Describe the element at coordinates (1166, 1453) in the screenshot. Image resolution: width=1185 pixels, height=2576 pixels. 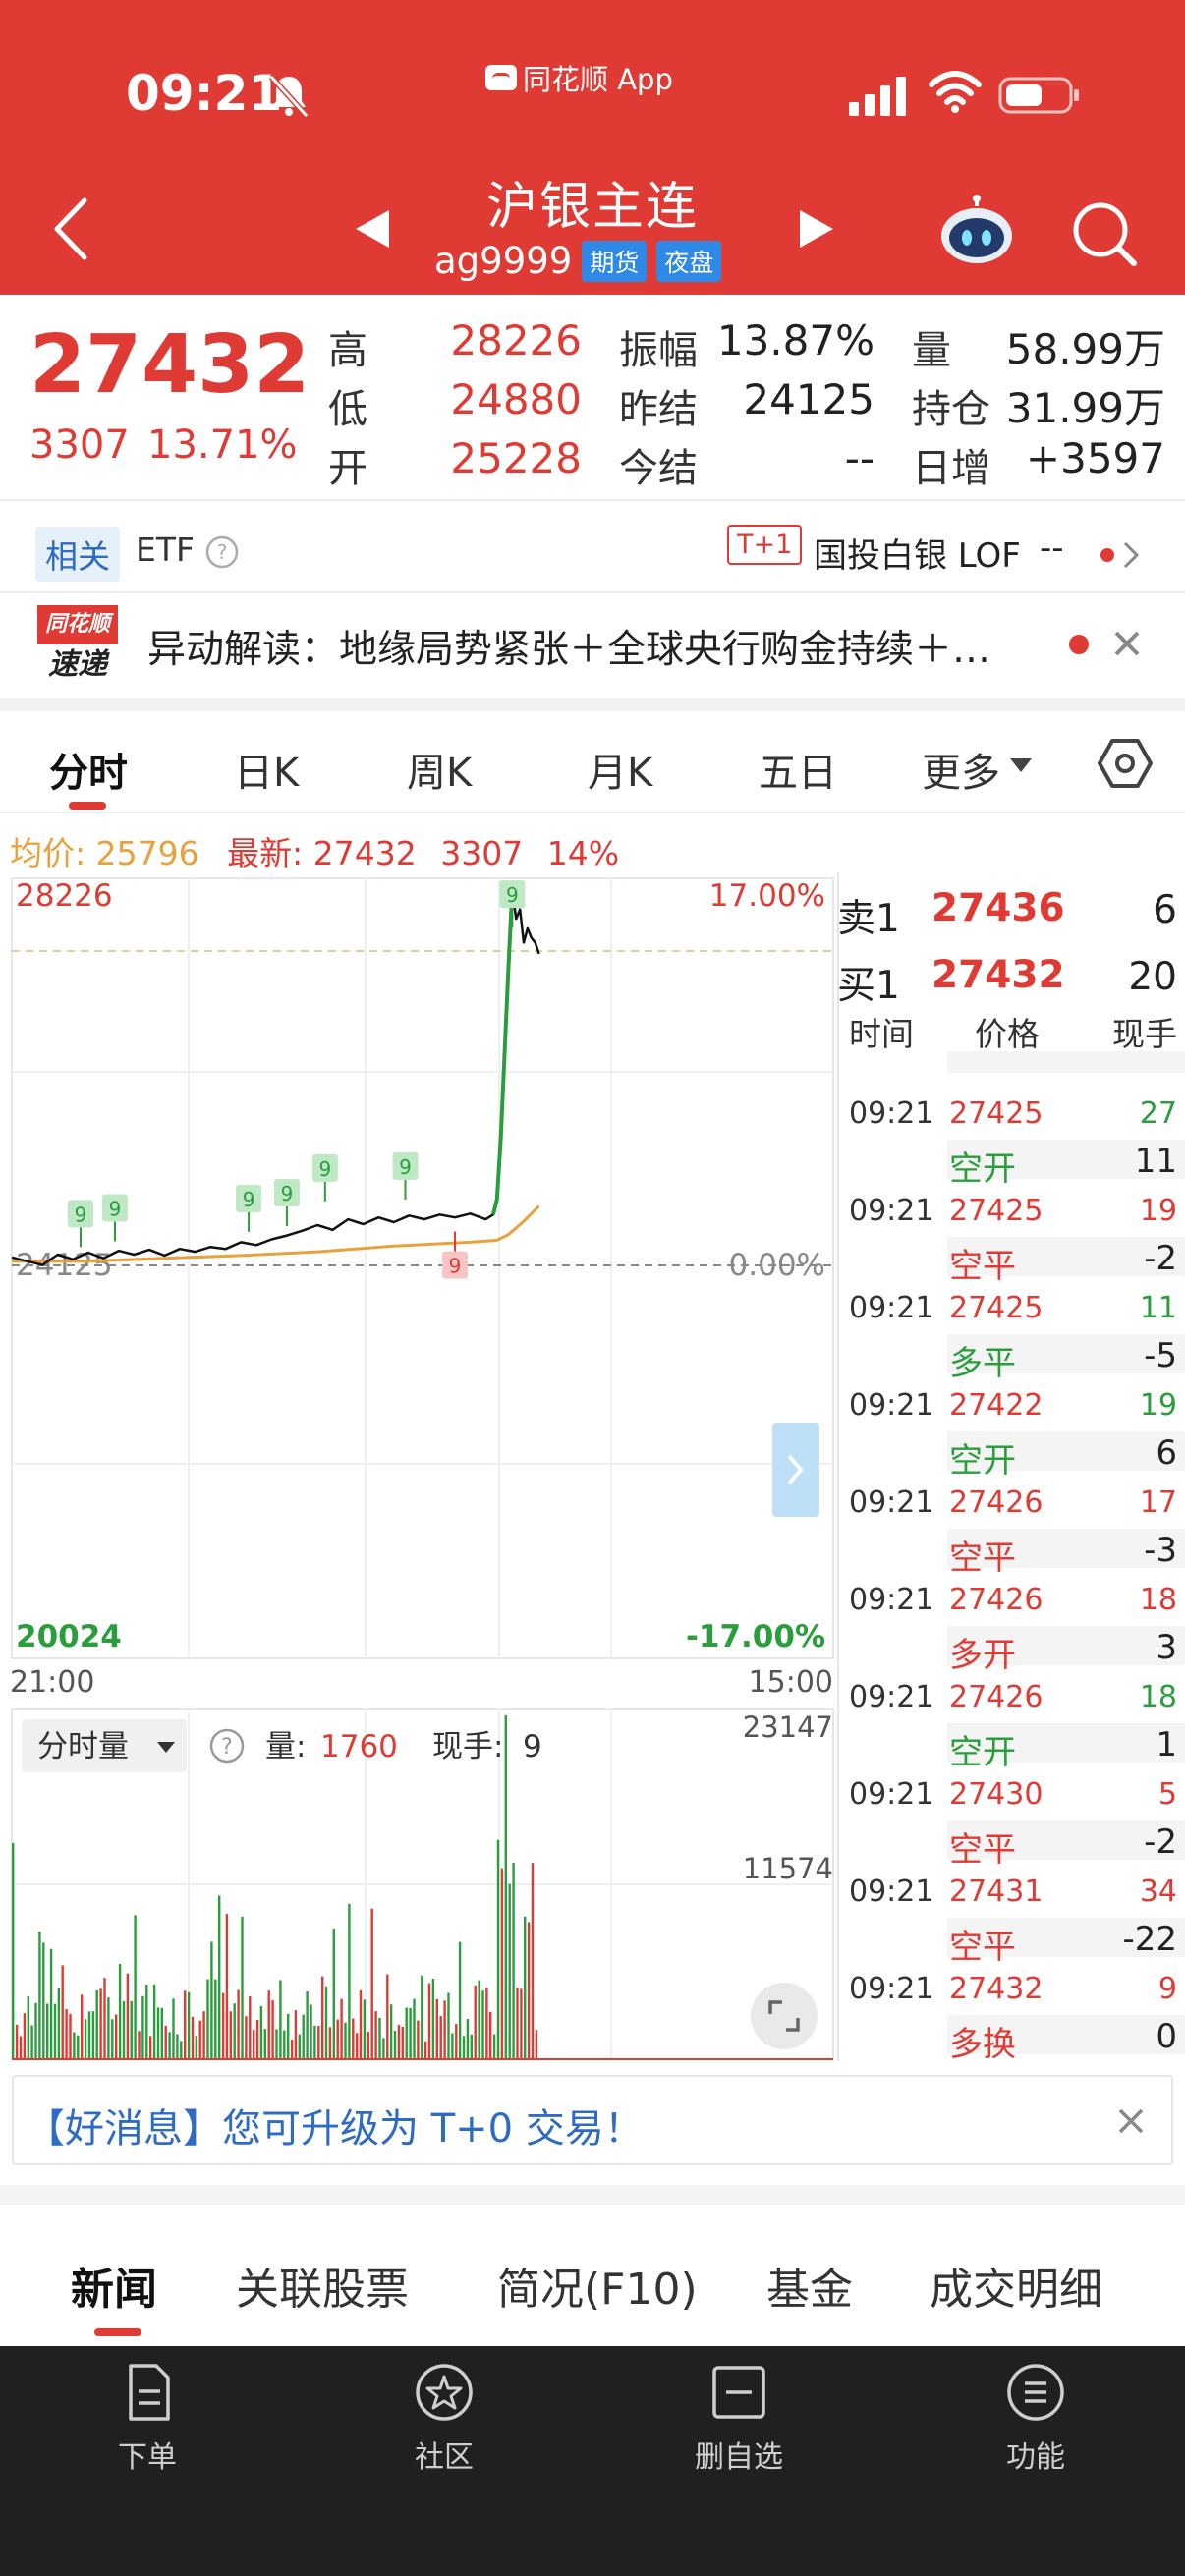
I see `trade-net: 6` at that location.